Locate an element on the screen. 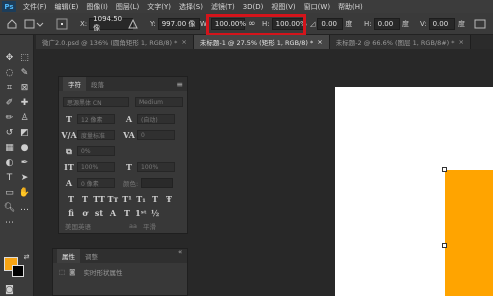 This screenshot has width=493, height=296. properties-panel: 属性 调整 ⬚ ◙ 实时形状属性 is located at coordinates (120, 272).